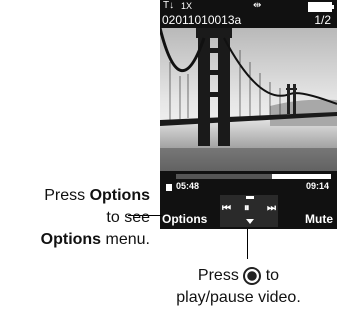  What do you see at coordinates (184, 219) in the screenshot?
I see `options-softkey: Options` at bounding box center [184, 219].